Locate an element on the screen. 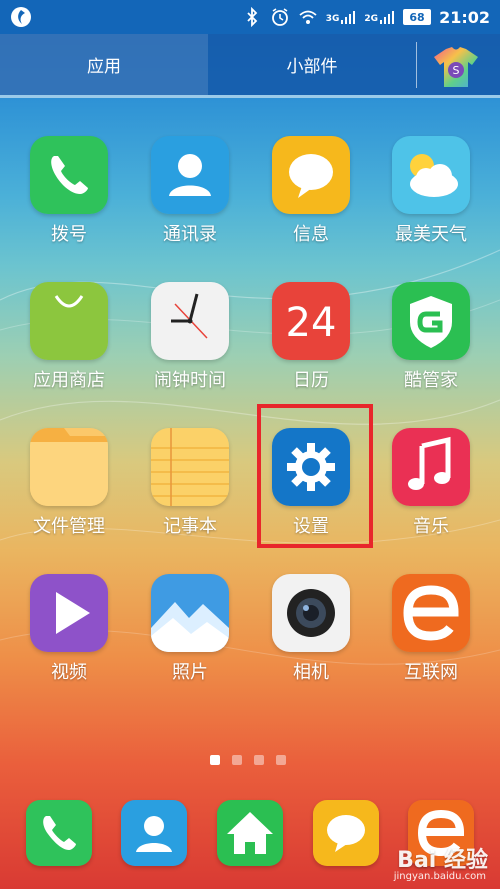 This screenshot has height=889, width=500. calendar-day: 24 is located at coordinates (311, 323).